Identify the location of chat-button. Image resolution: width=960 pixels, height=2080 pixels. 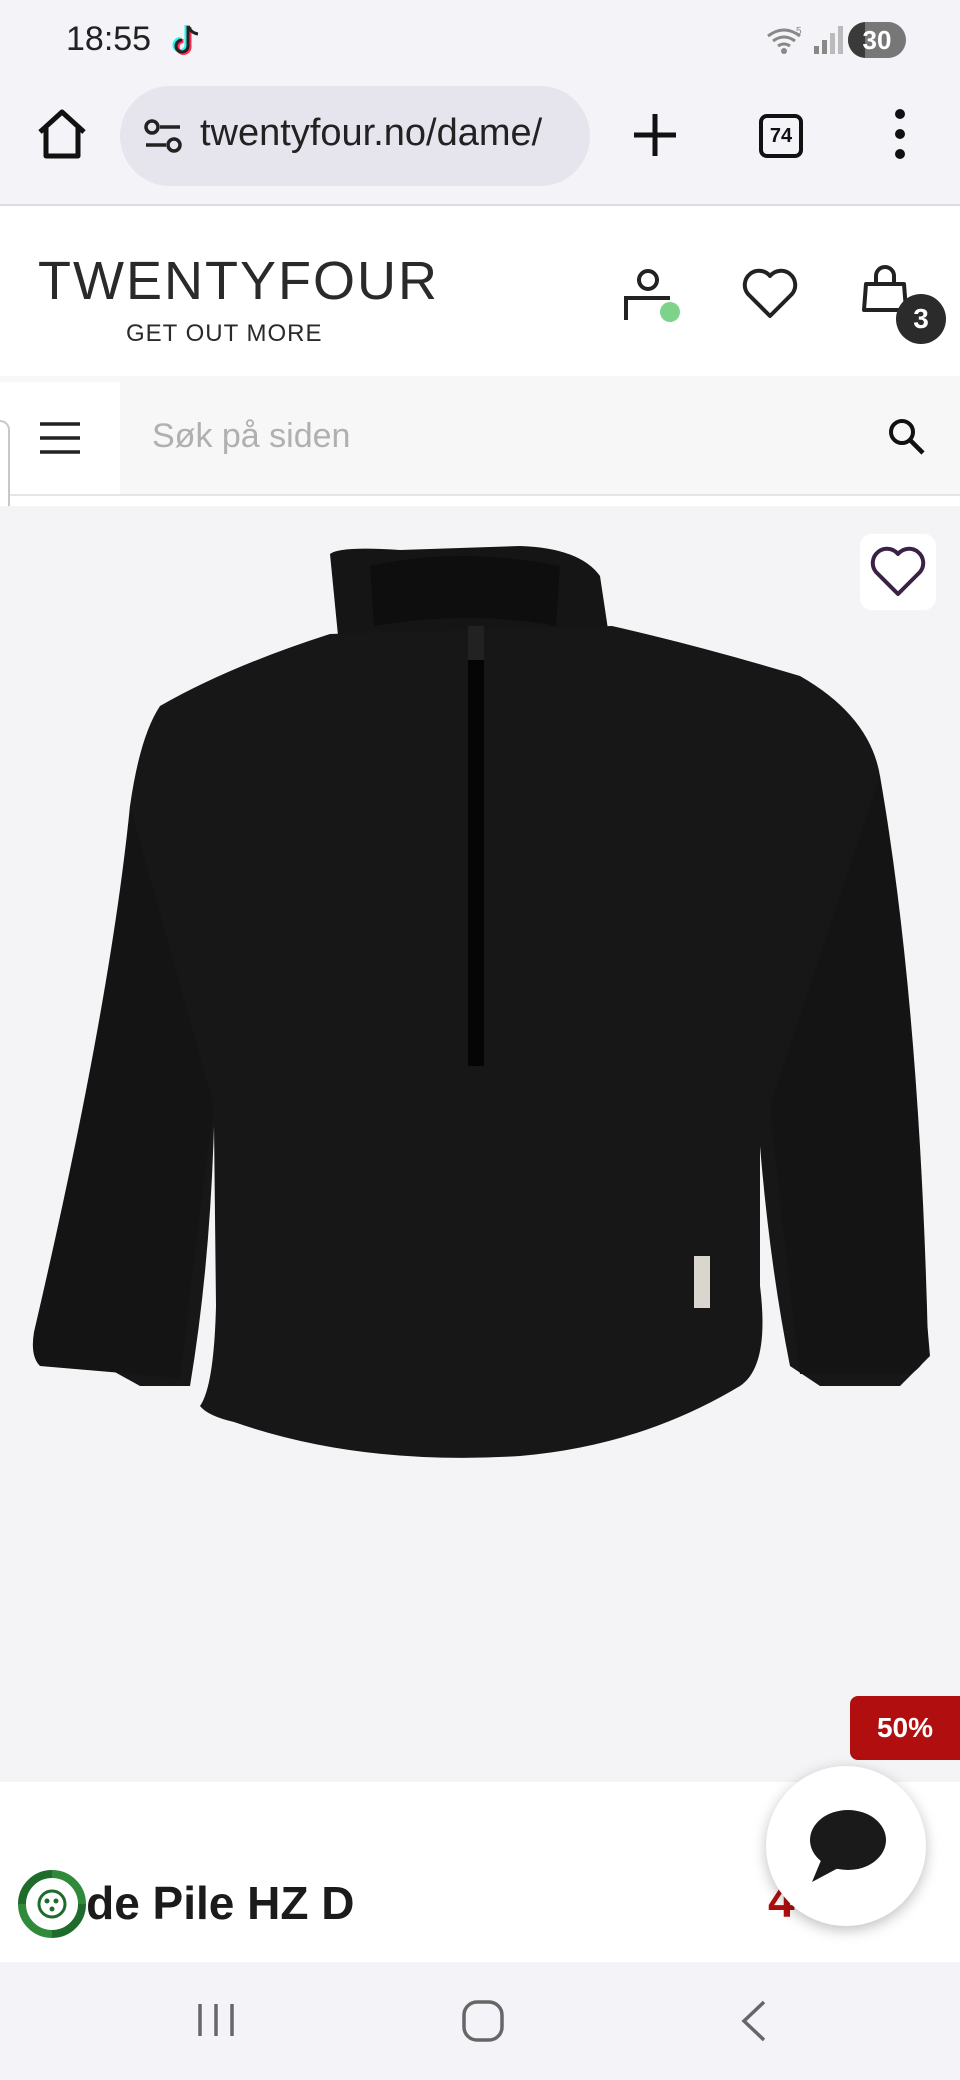
(846, 1846).